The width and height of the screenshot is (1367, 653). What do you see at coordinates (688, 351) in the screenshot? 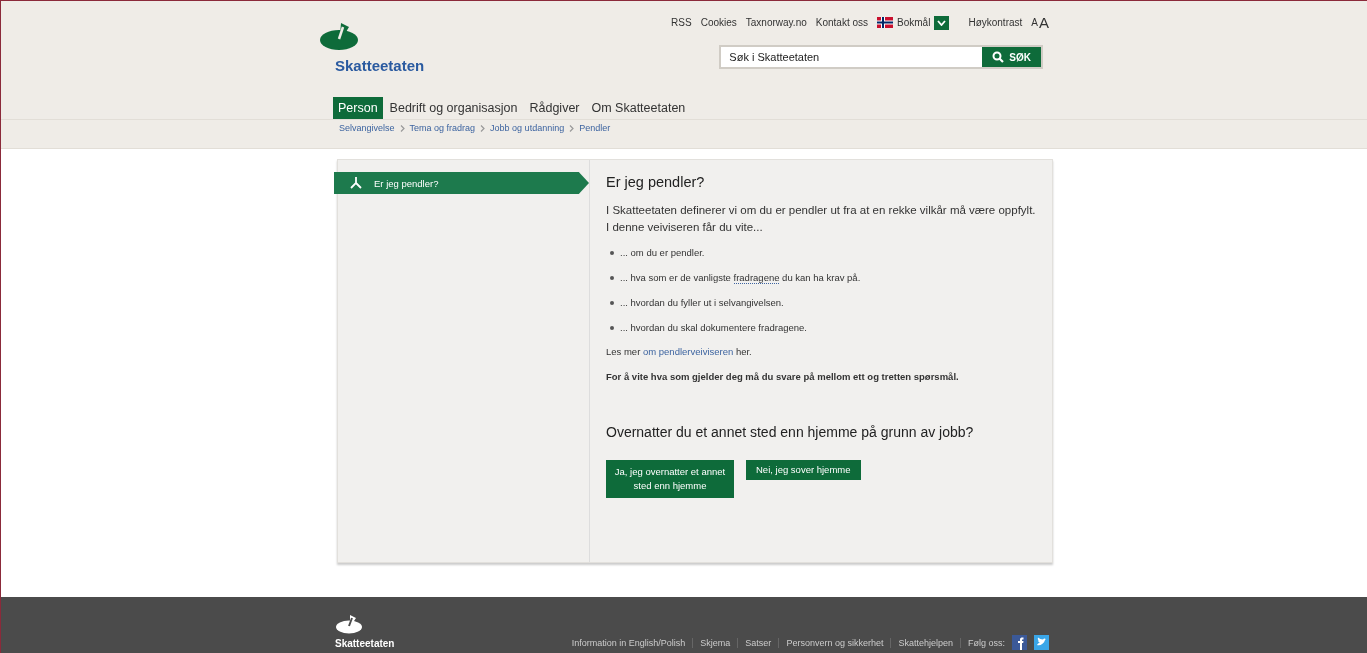
I see `read-more-link: om pendlerveiviseren` at bounding box center [688, 351].